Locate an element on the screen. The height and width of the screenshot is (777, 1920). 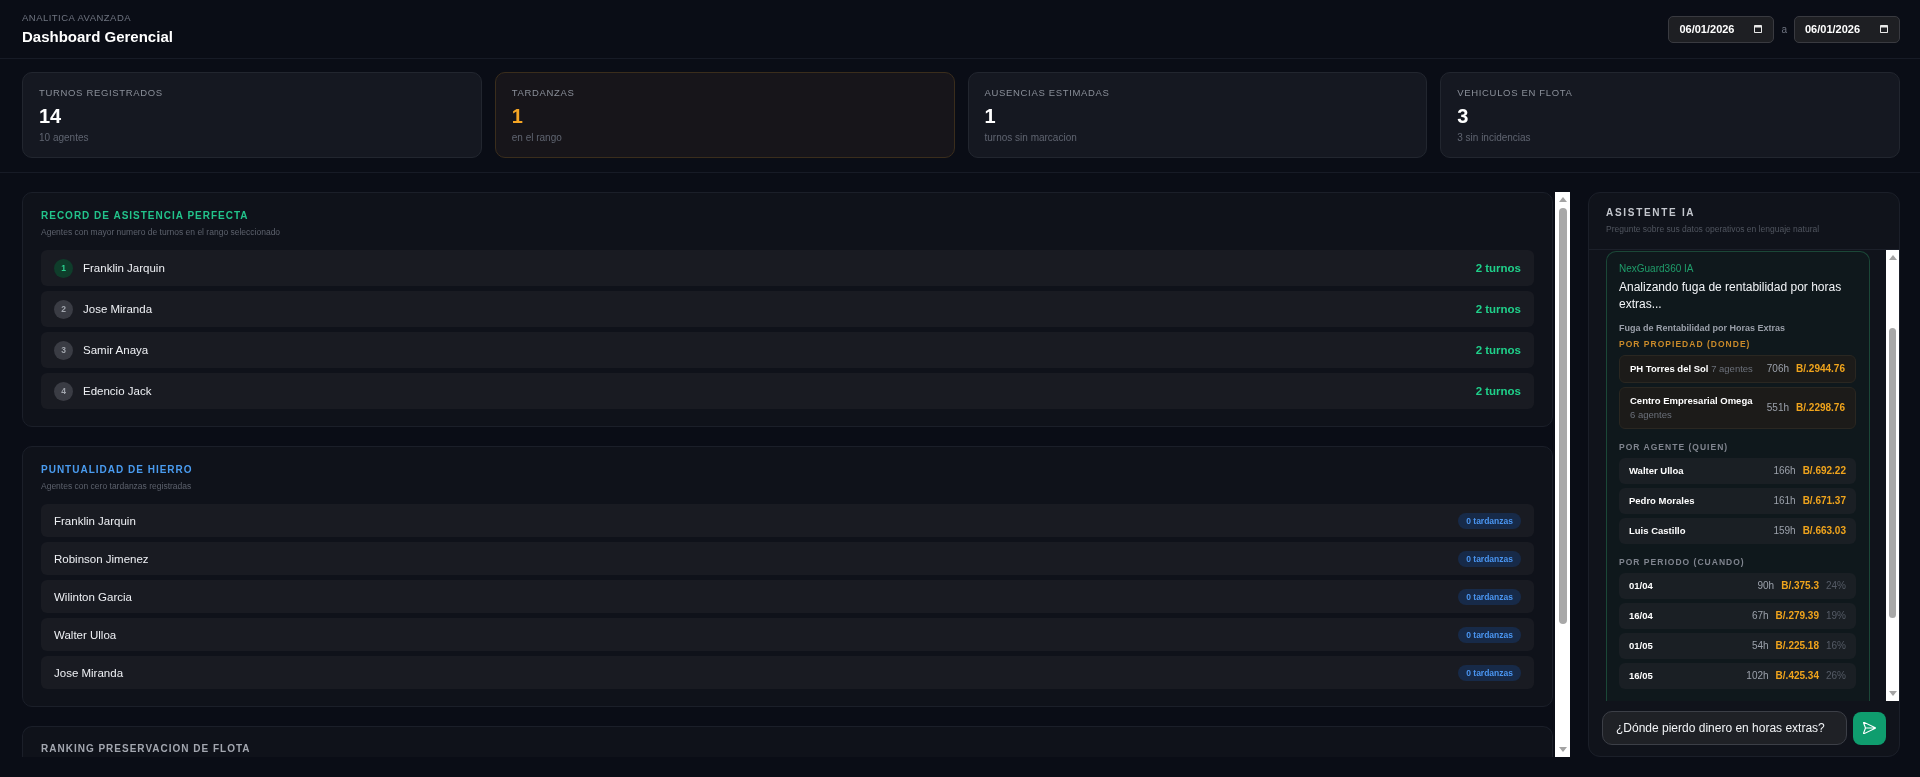
chat-input: ¿Dónde pierdo dinero en horas extras? is located at coordinates (1724, 728).